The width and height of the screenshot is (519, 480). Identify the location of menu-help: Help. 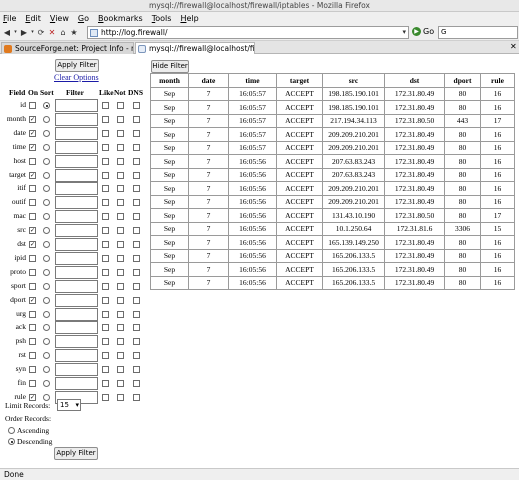
(189, 18).